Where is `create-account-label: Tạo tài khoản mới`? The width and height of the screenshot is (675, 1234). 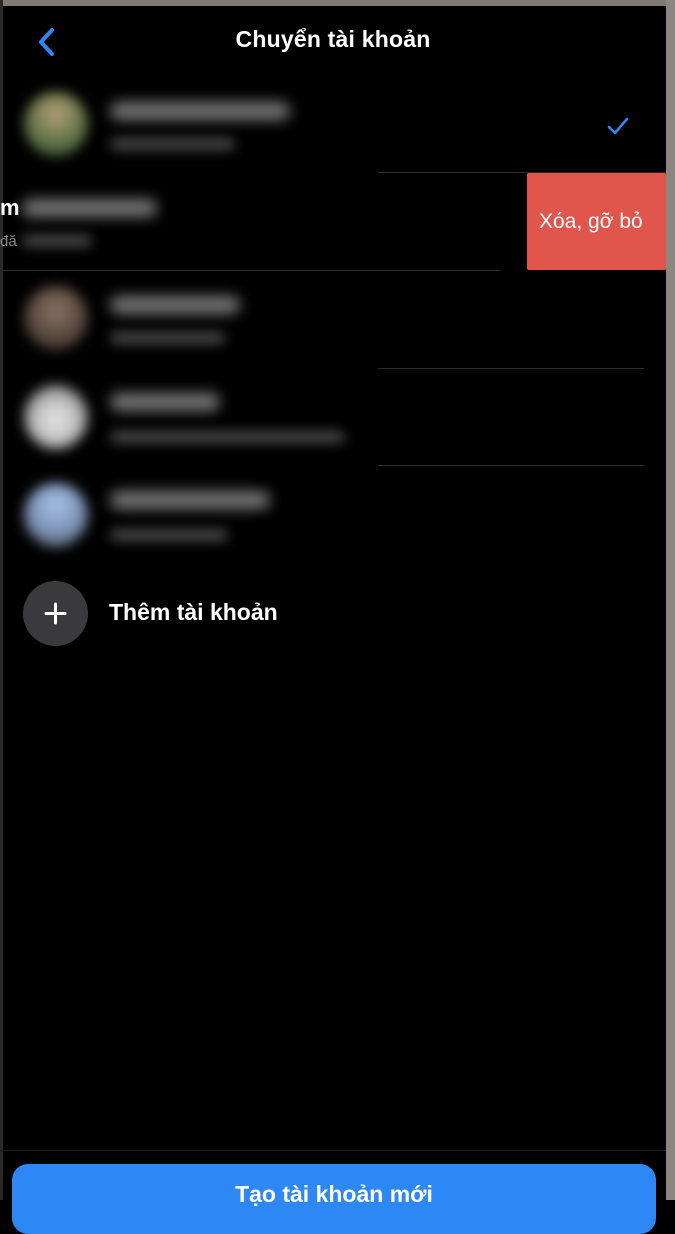
create-account-label: Tạo tài khoản mới is located at coordinates (334, 1194).